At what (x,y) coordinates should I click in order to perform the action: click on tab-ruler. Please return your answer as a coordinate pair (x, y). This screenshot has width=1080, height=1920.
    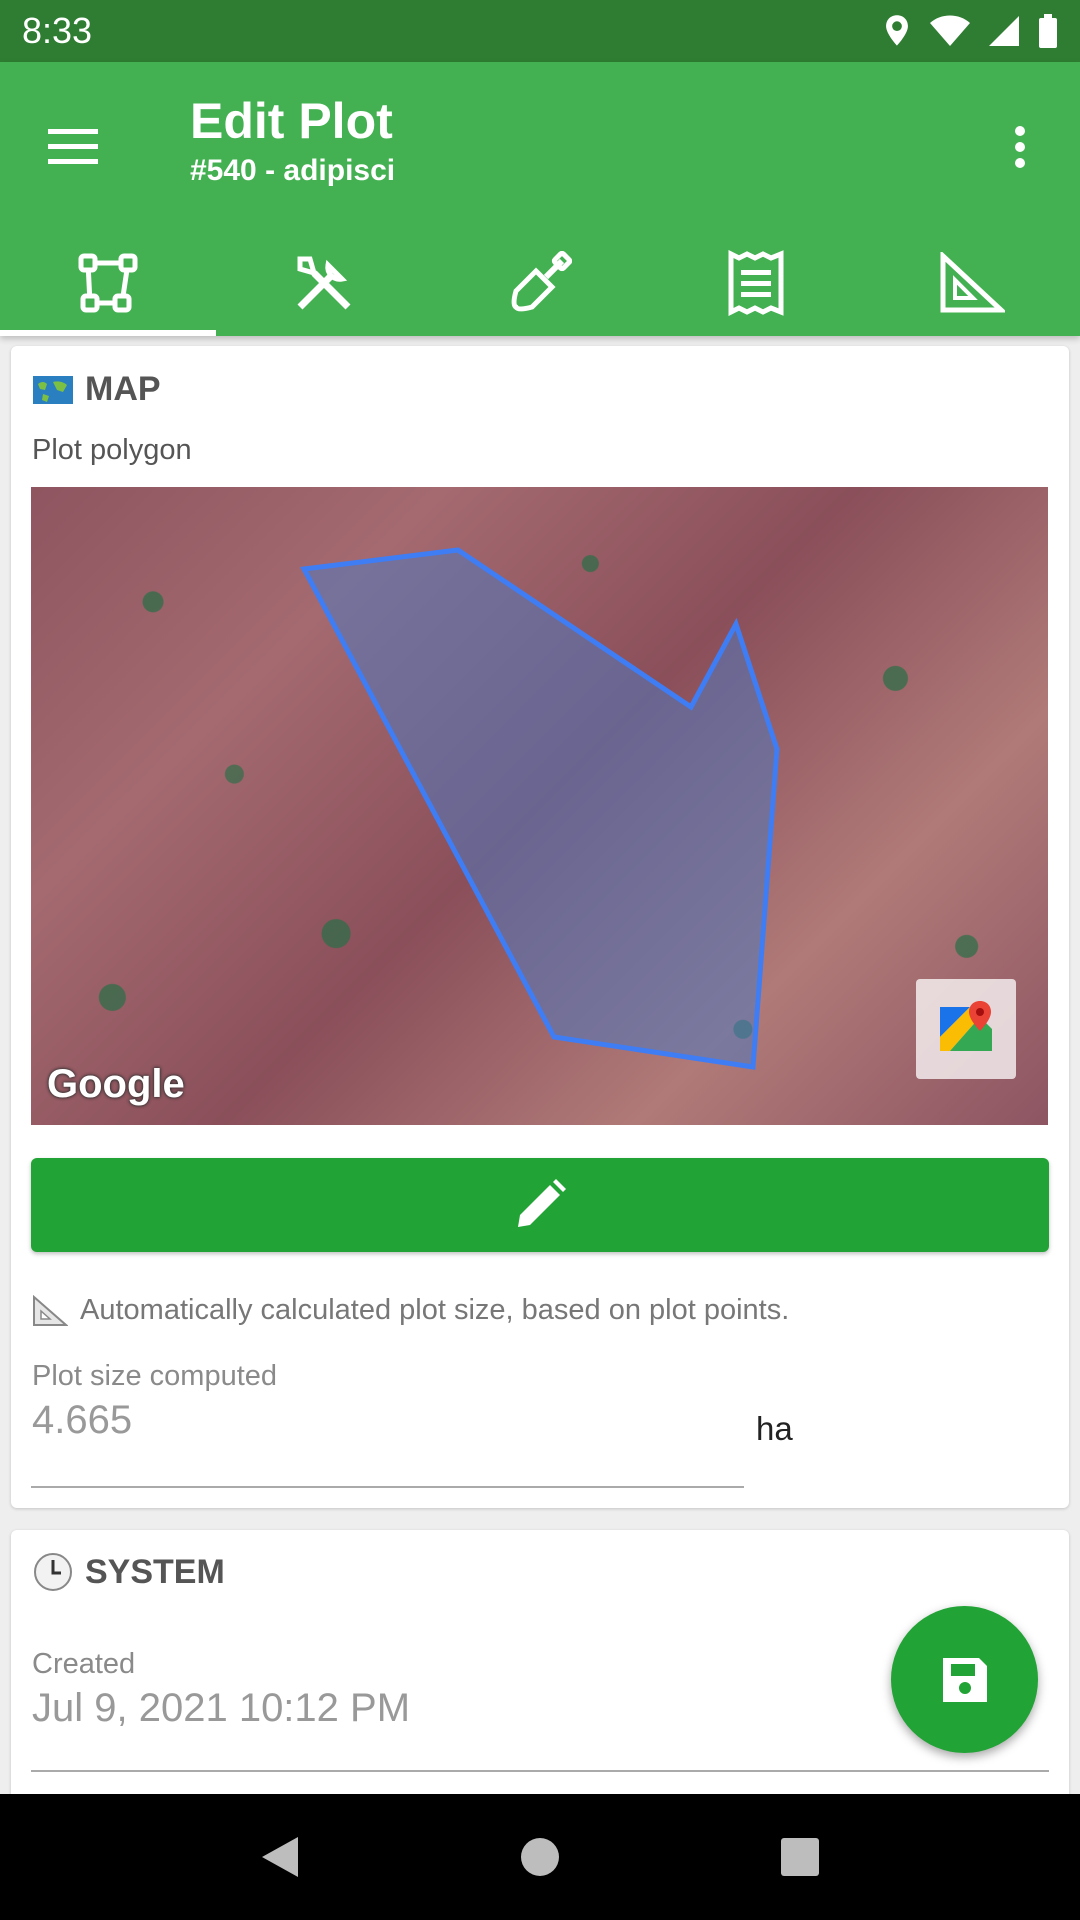
    Looking at the image, I should click on (972, 283).